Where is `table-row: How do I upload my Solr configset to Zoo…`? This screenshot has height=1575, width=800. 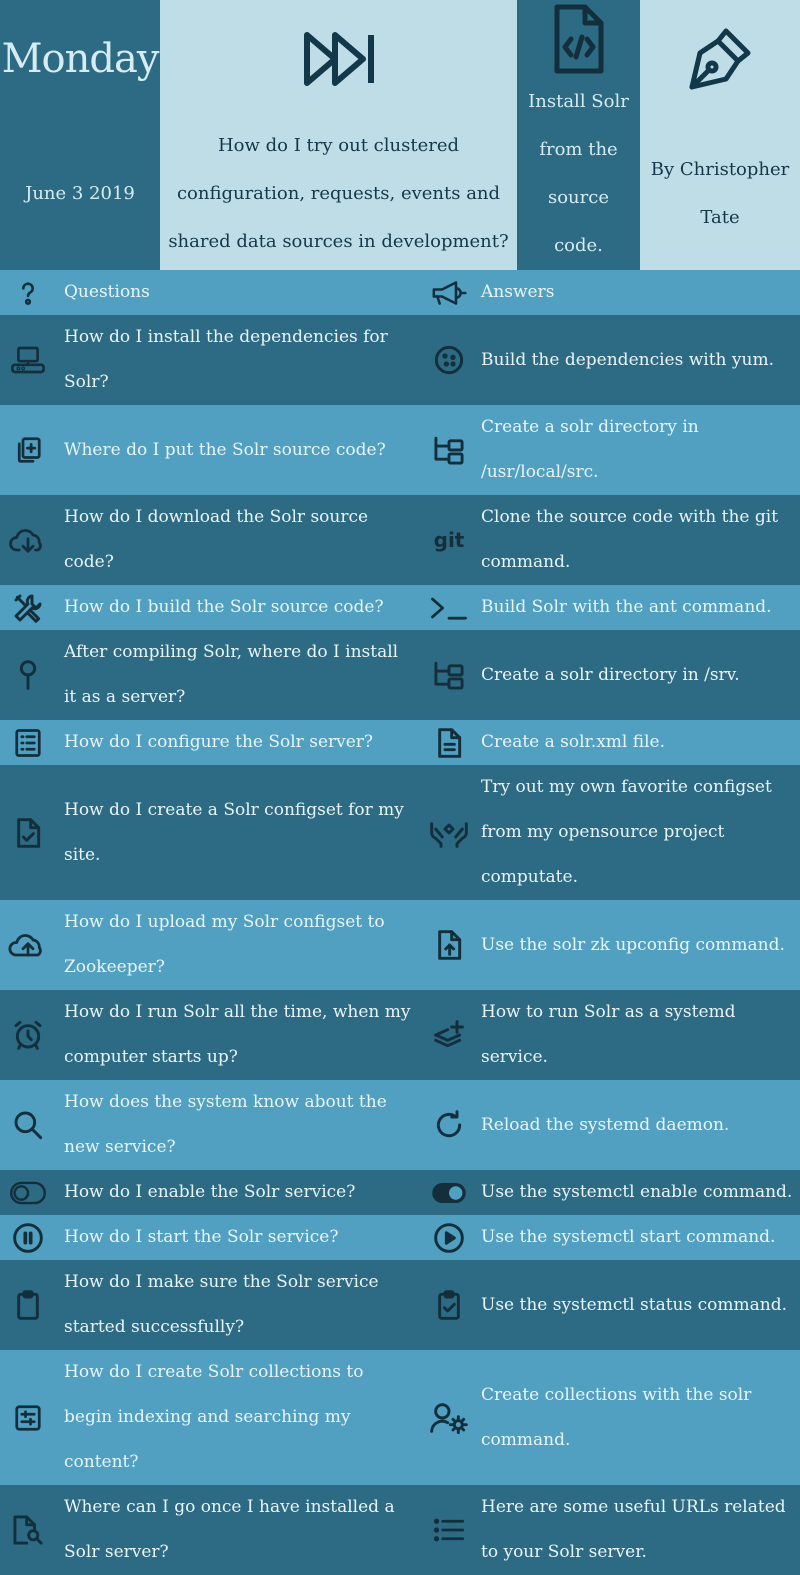 table-row: How do I upload my Solr configset to Zoo… is located at coordinates (400, 945).